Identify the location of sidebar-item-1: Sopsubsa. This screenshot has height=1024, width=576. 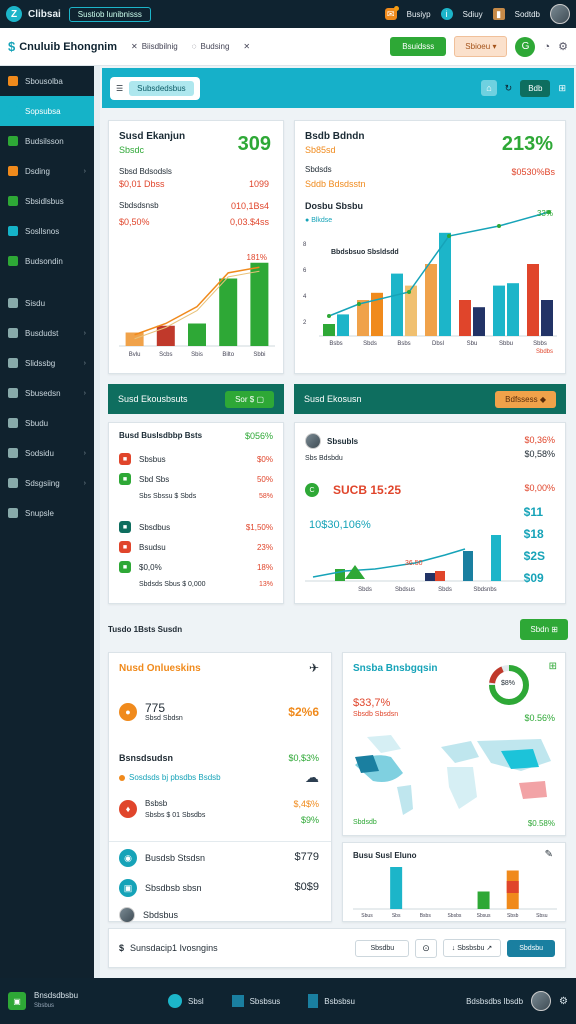
(47, 111).